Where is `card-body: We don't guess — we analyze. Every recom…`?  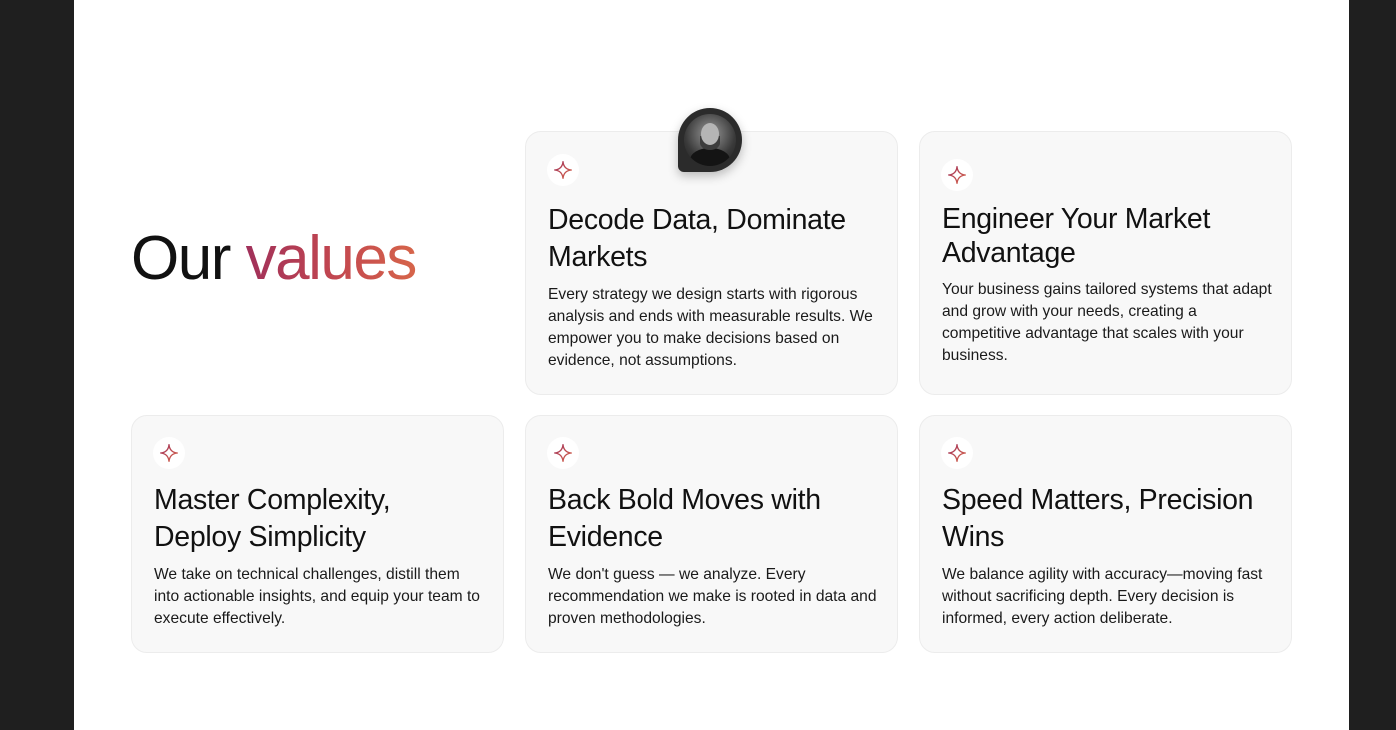 card-body: We don't guess — we analyze. Every recom… is located at coordinates (712, 596).